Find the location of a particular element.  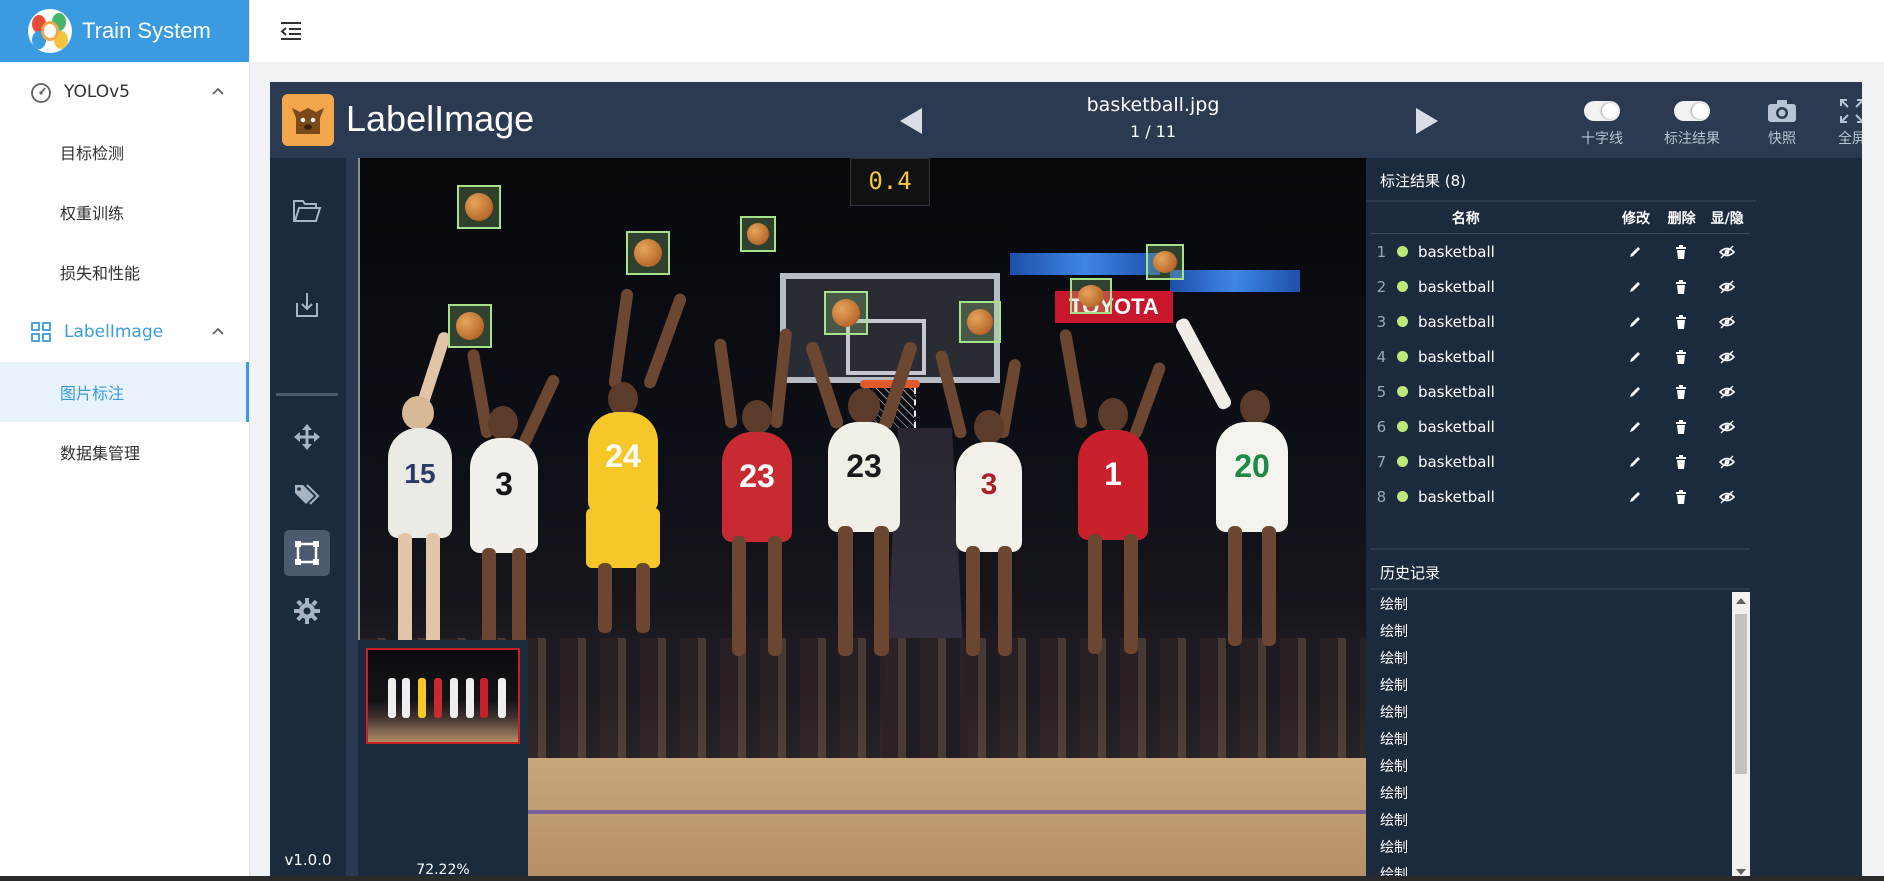

results-toggle: 标注结果 is located at coordinates (1692, 121).